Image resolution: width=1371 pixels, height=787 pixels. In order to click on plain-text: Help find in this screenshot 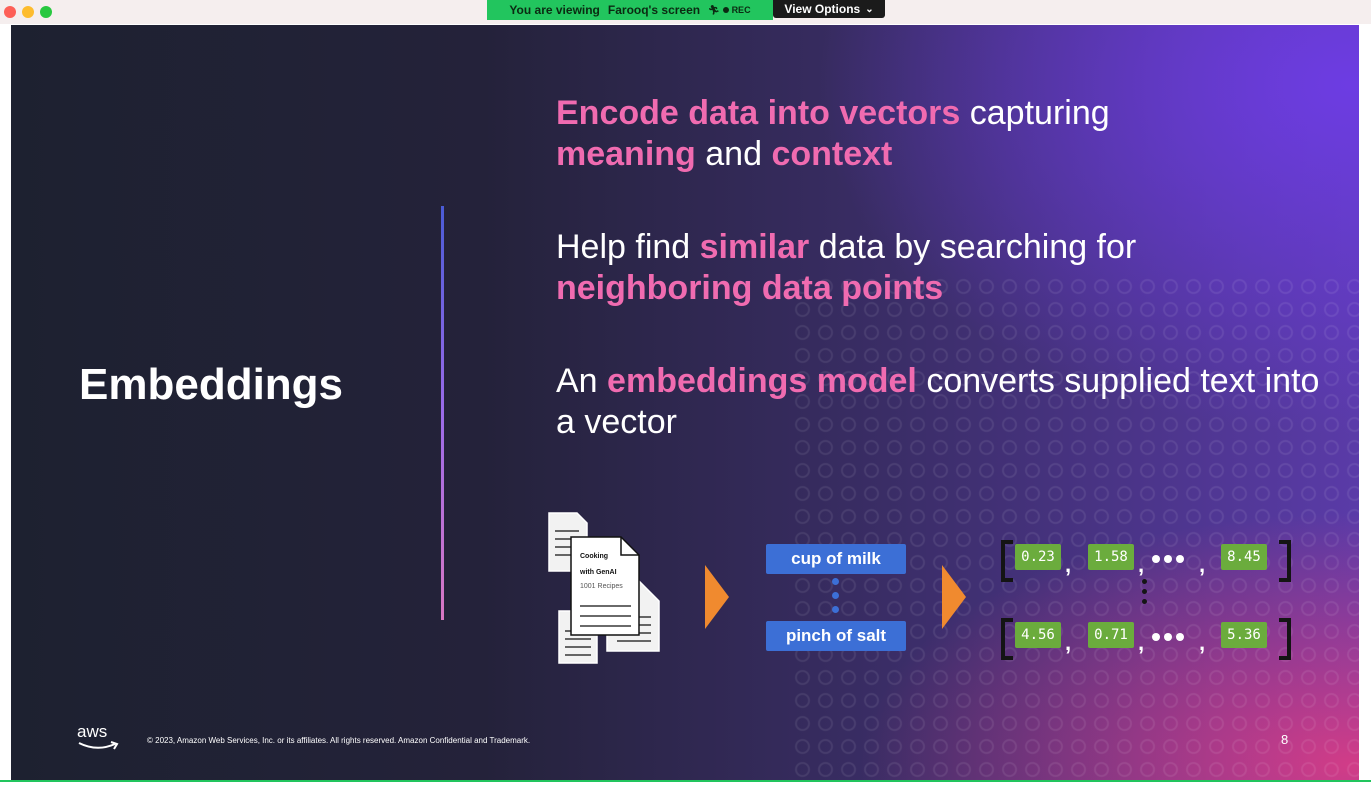, I will do `click(628, 247)`.